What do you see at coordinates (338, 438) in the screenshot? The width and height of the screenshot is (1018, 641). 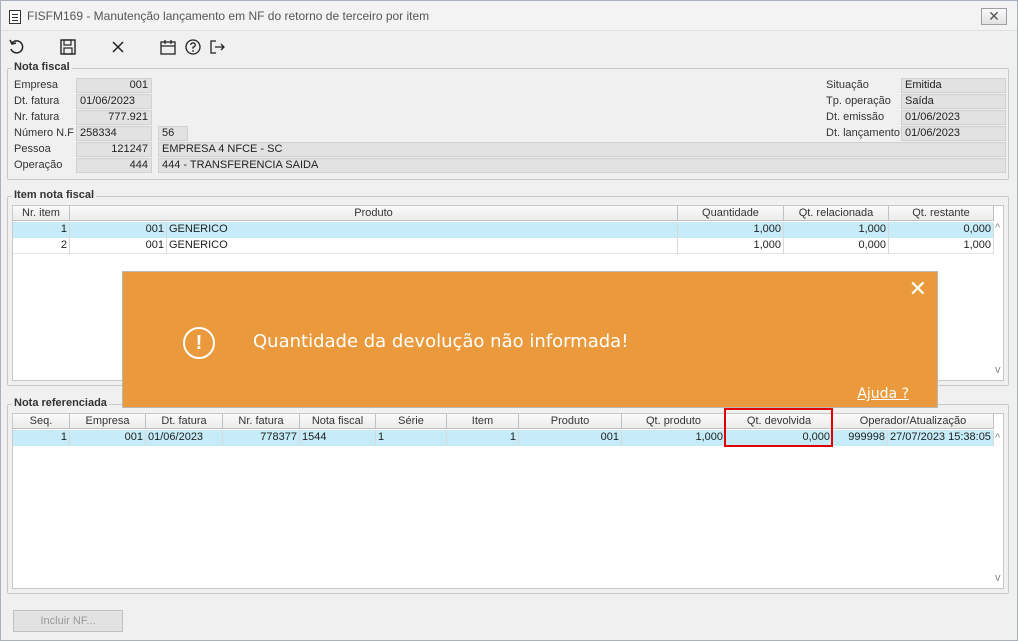 I see `cell-nota-fiscal: 1544` at bounding box center [338, 438].